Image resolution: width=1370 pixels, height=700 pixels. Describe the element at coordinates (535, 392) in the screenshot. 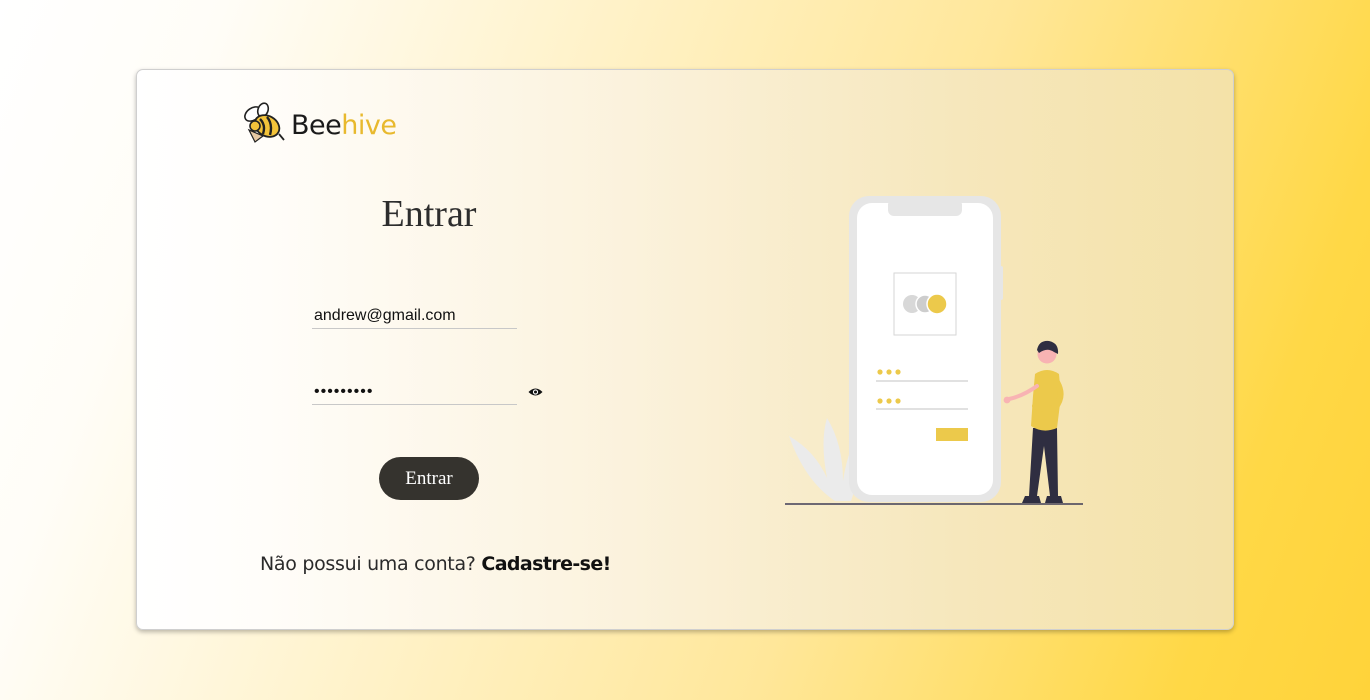

I see `eye-icon` at that location.